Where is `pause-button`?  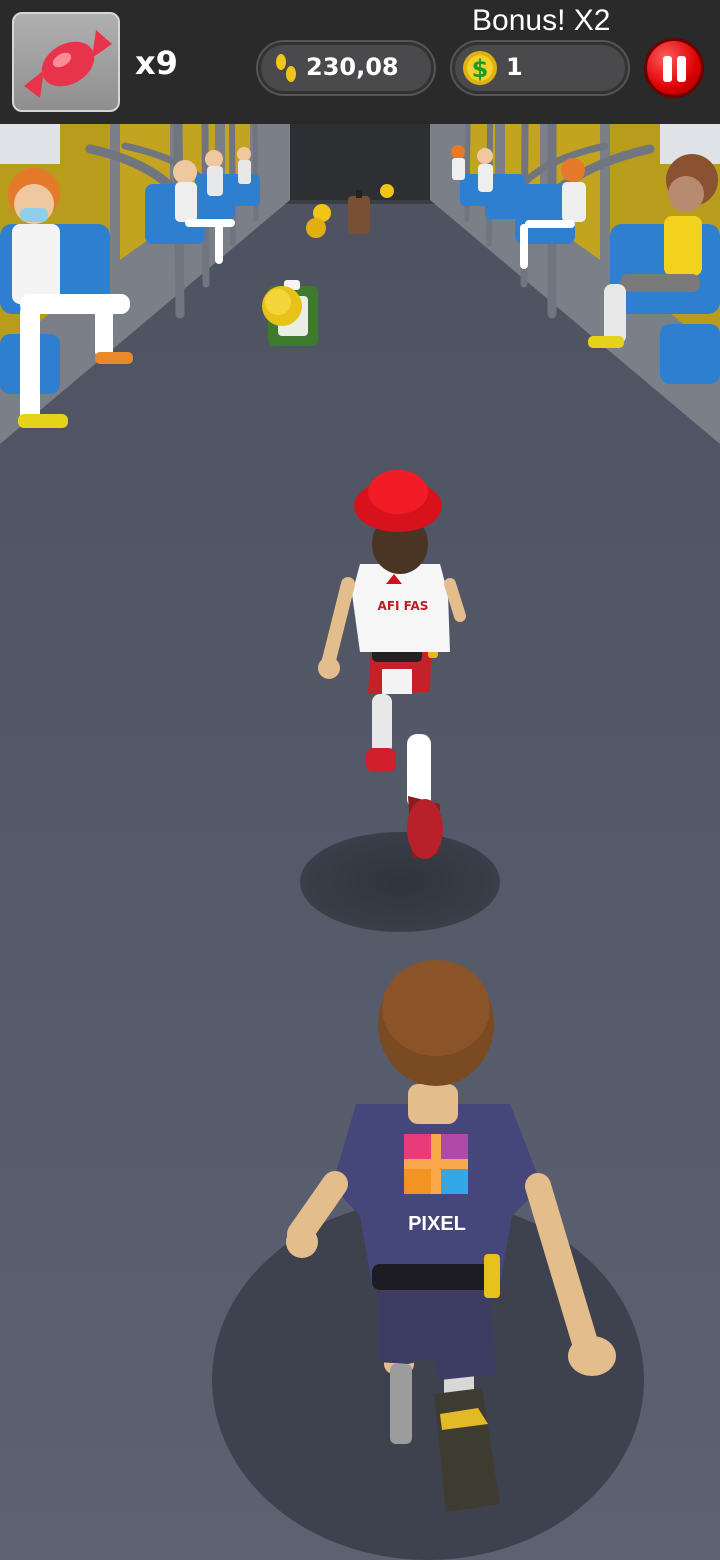
pause-button is located at coordinates (674, 68).